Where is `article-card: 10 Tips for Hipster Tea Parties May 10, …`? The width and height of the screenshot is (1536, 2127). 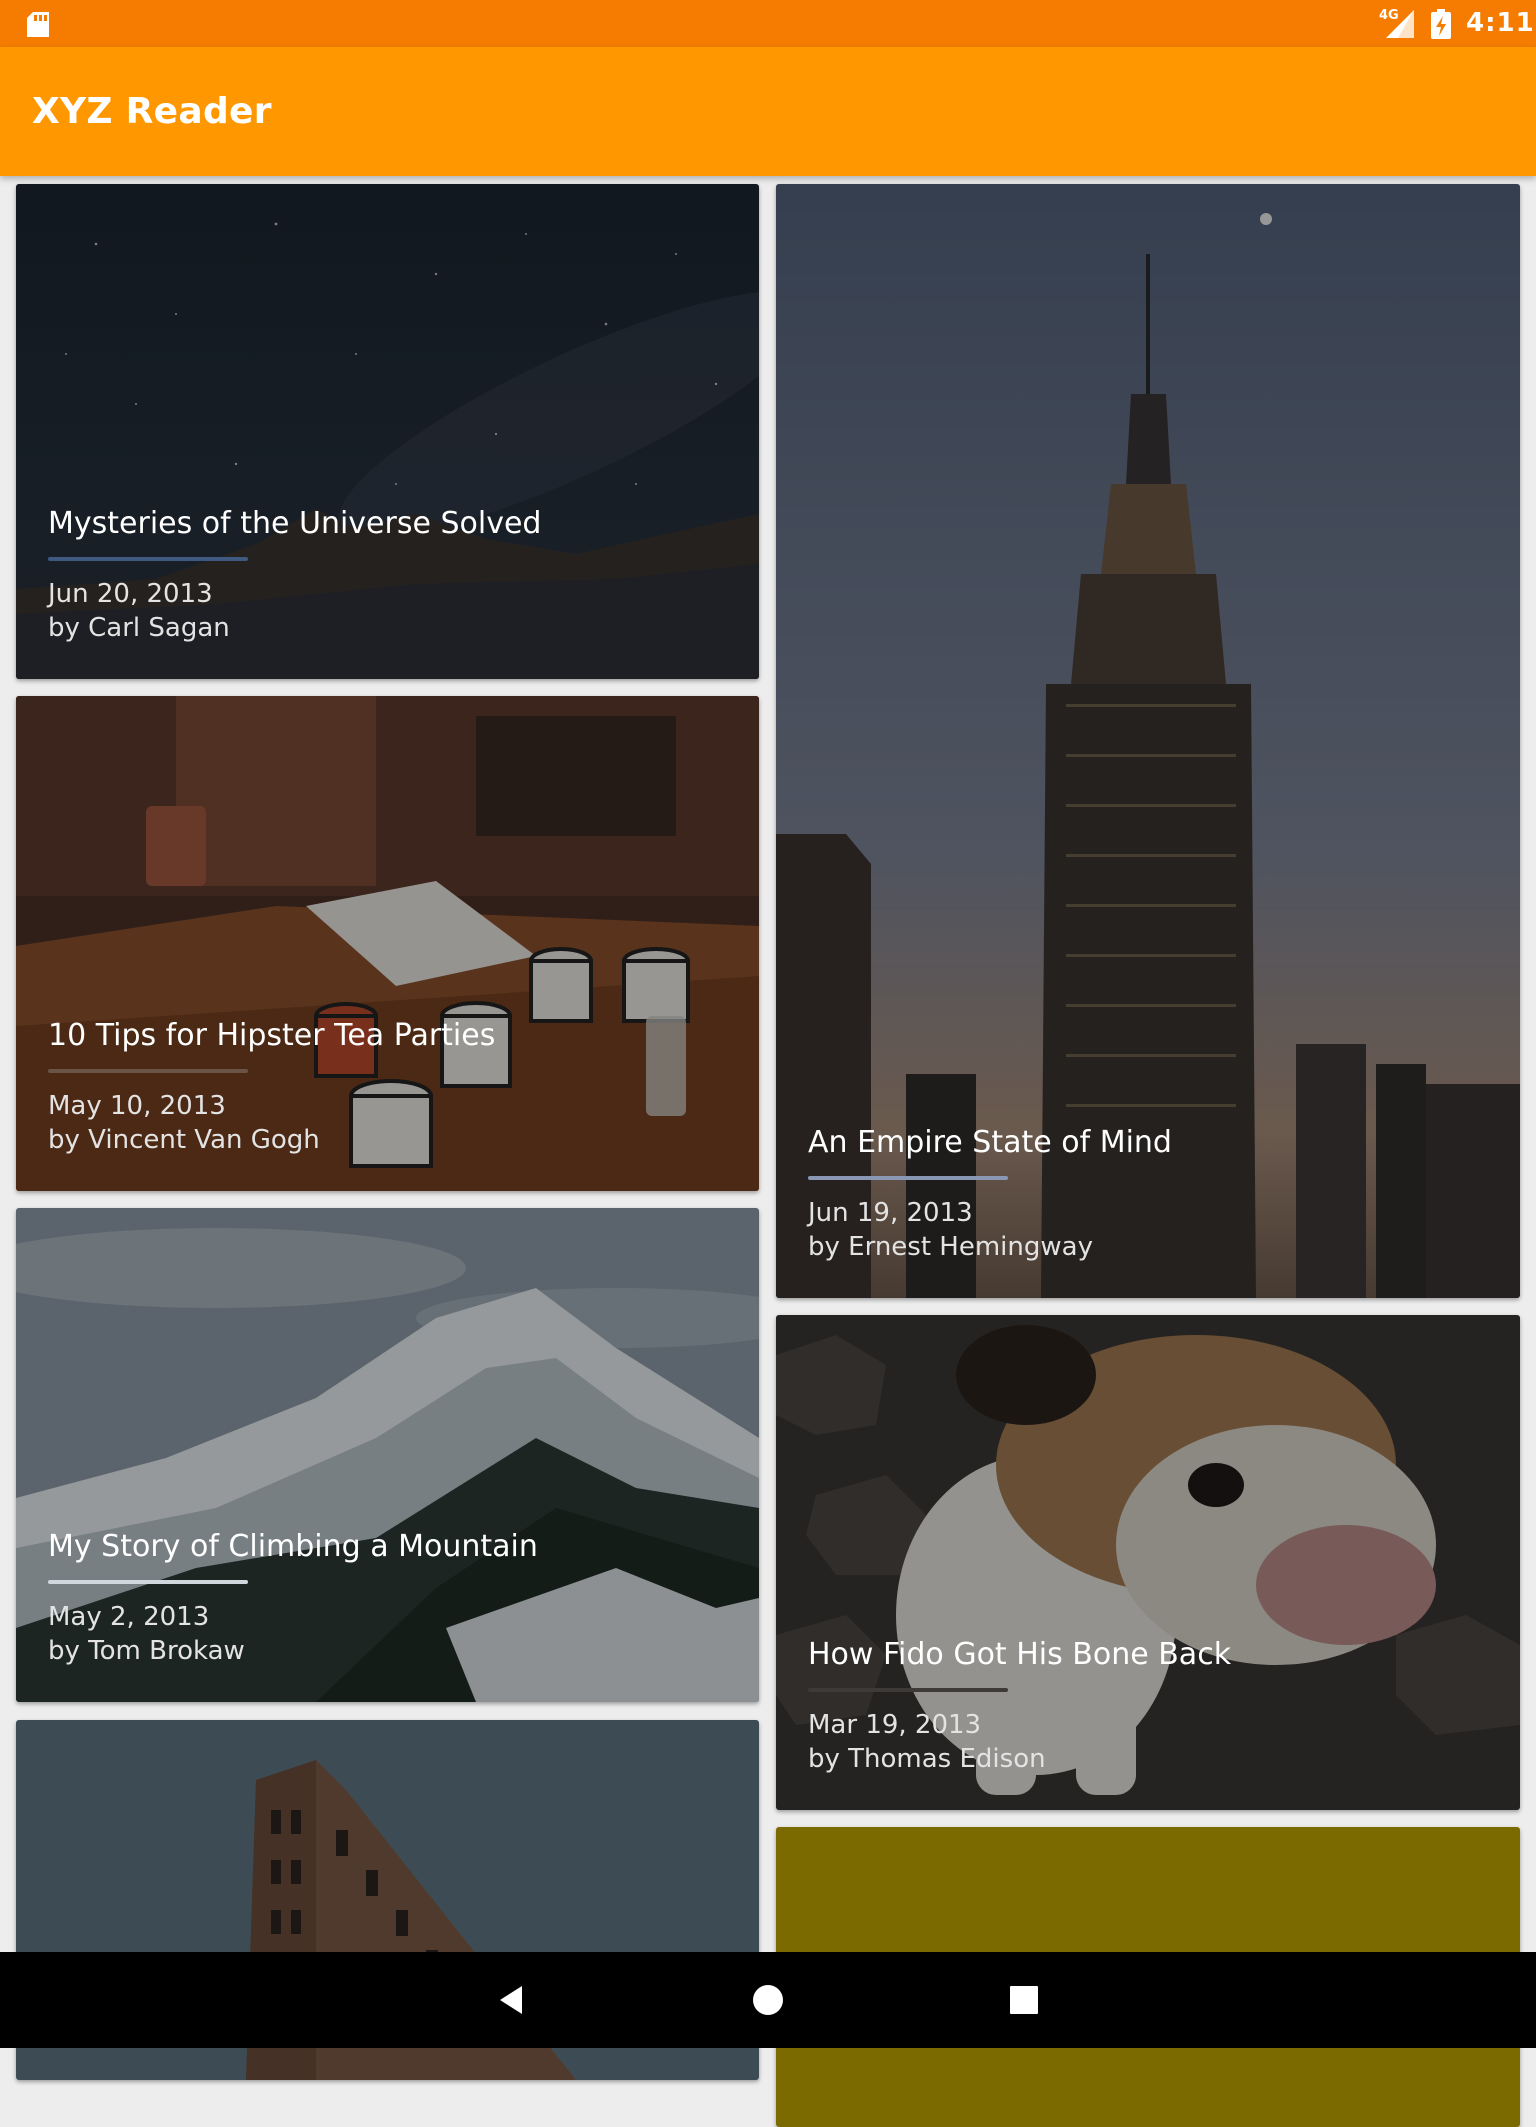
article-card: 10 Tips for Hipster Tea Parties May 10, … is located at coordinates (387, 943).